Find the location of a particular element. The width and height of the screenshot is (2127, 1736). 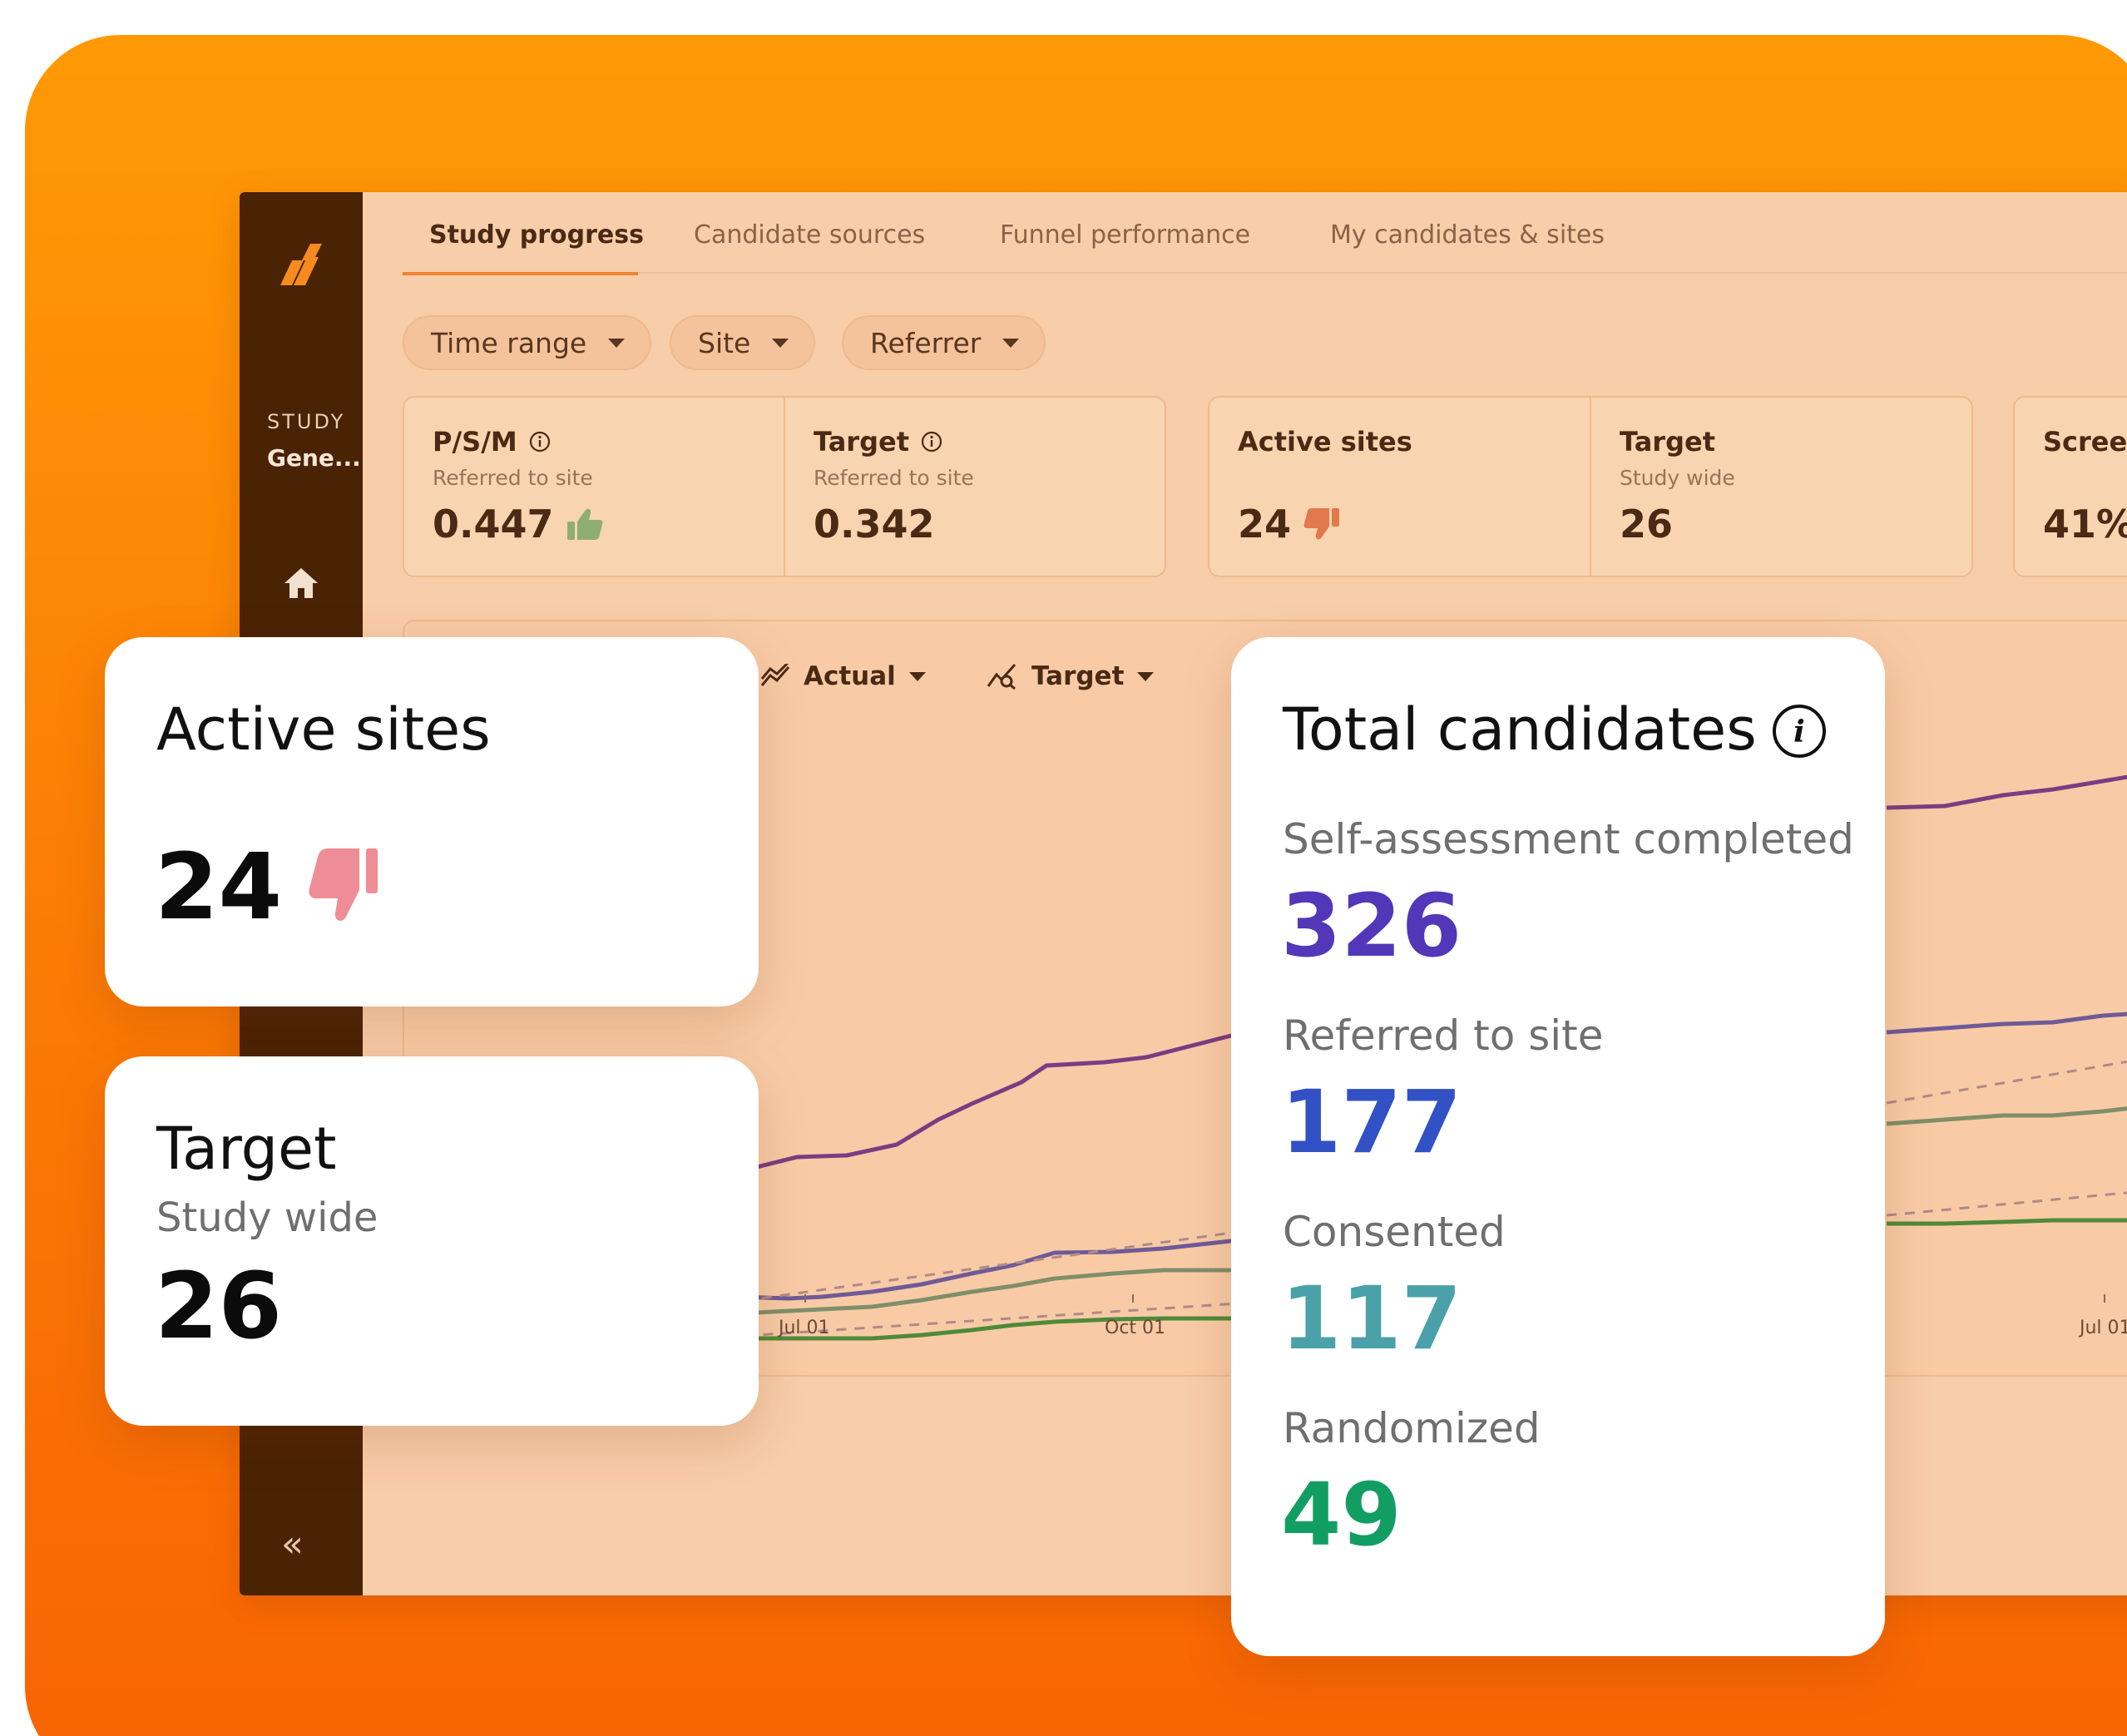

self-assessment-label: Self-assessment completed is located at coordinates (1568, 839).